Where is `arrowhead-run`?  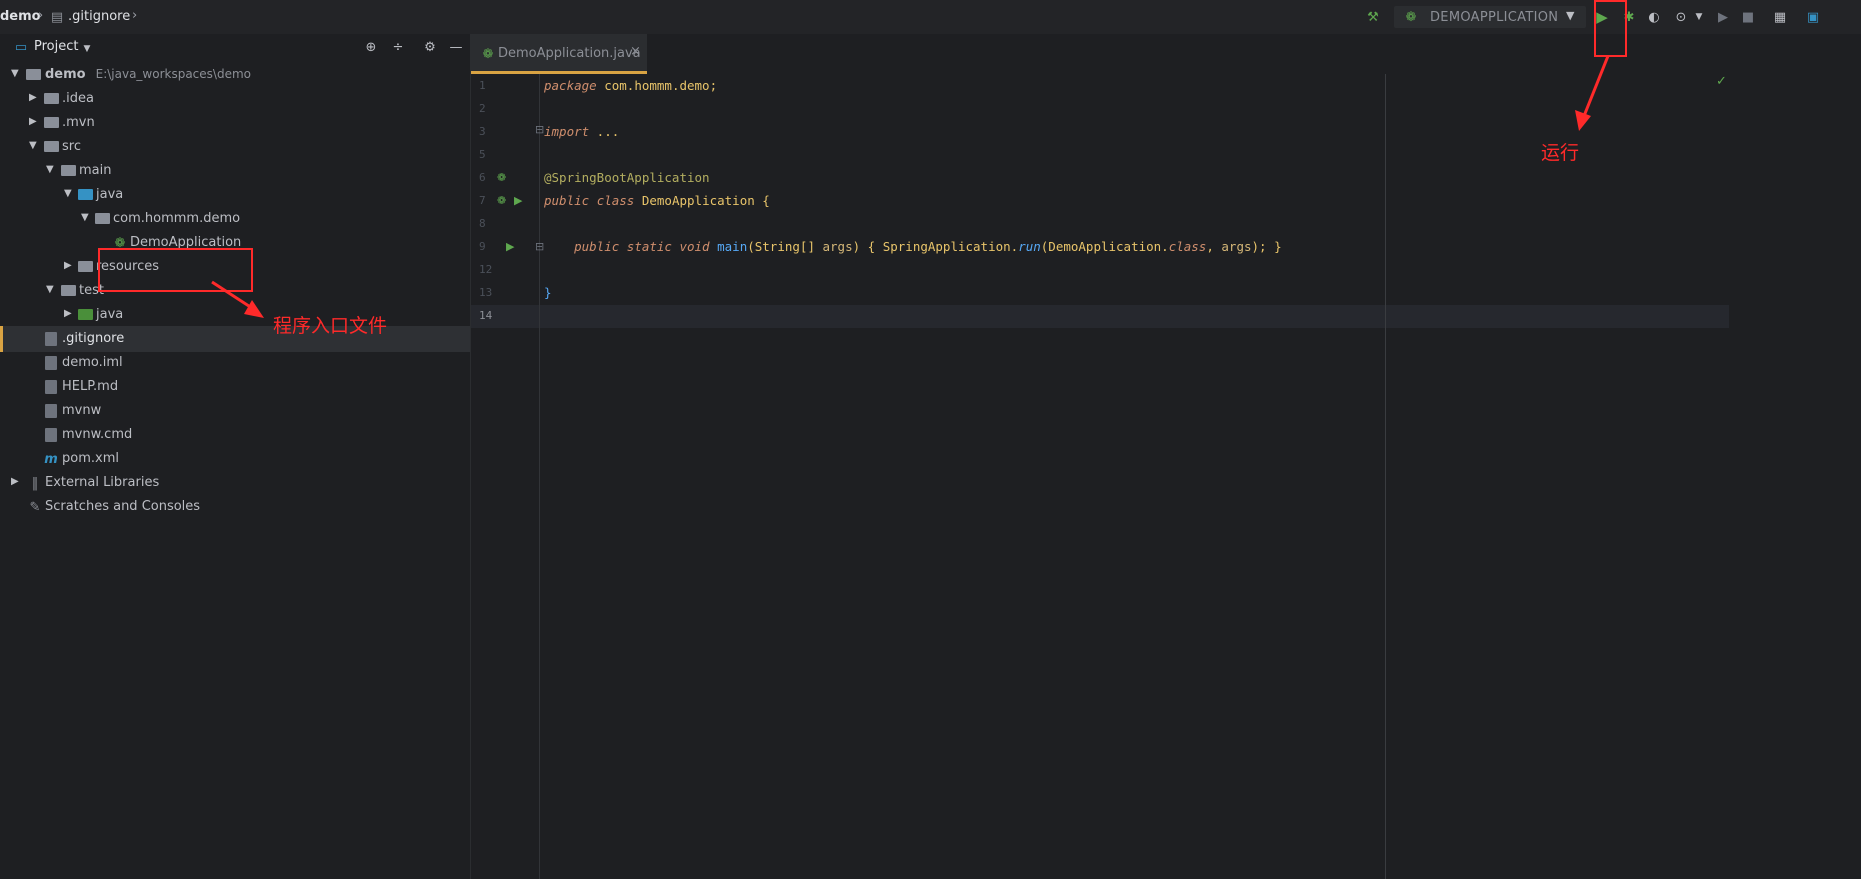
arrowhead-run is located at coordinates (1583, 120).